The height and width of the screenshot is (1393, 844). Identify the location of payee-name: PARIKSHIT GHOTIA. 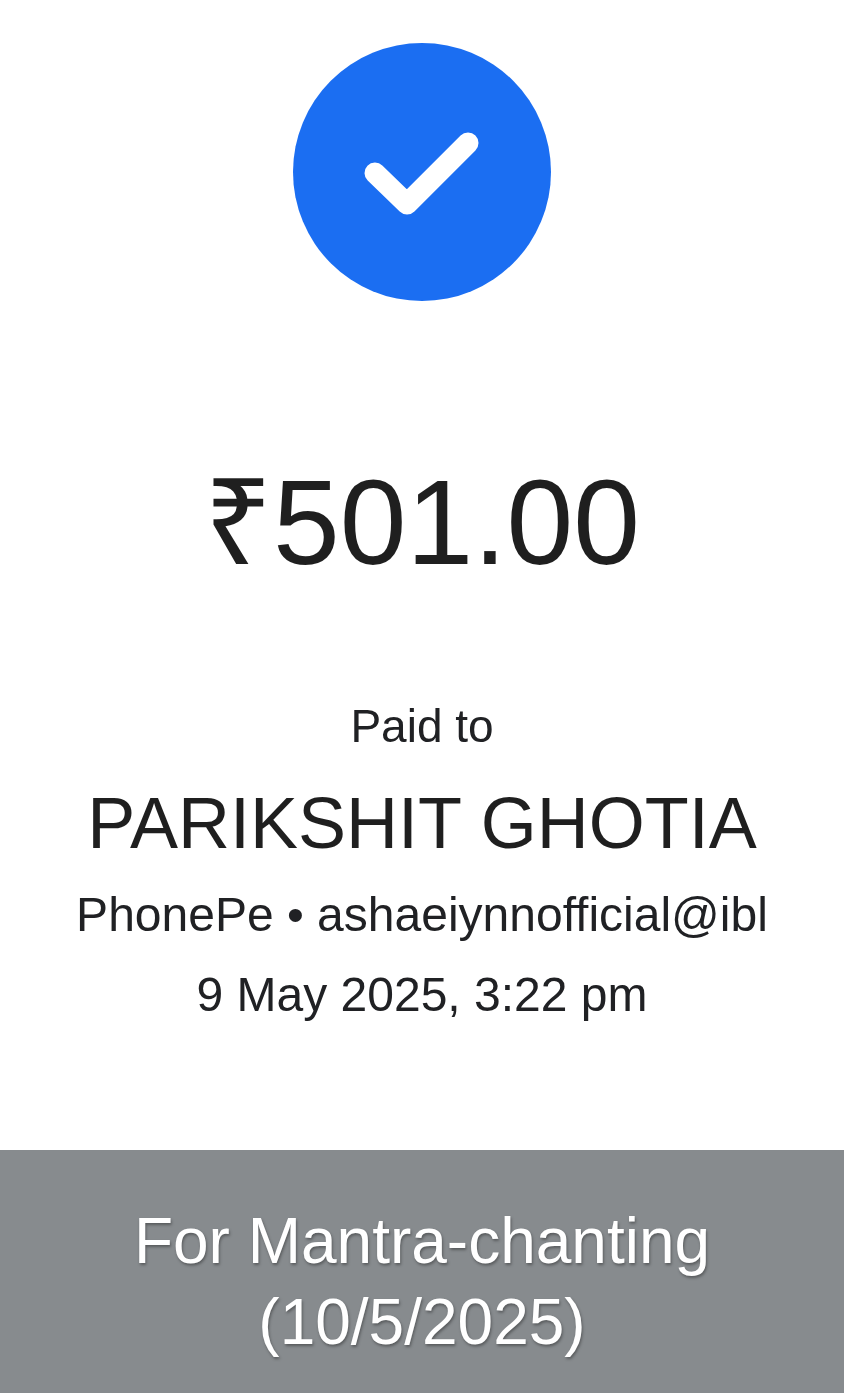
(422, 823).